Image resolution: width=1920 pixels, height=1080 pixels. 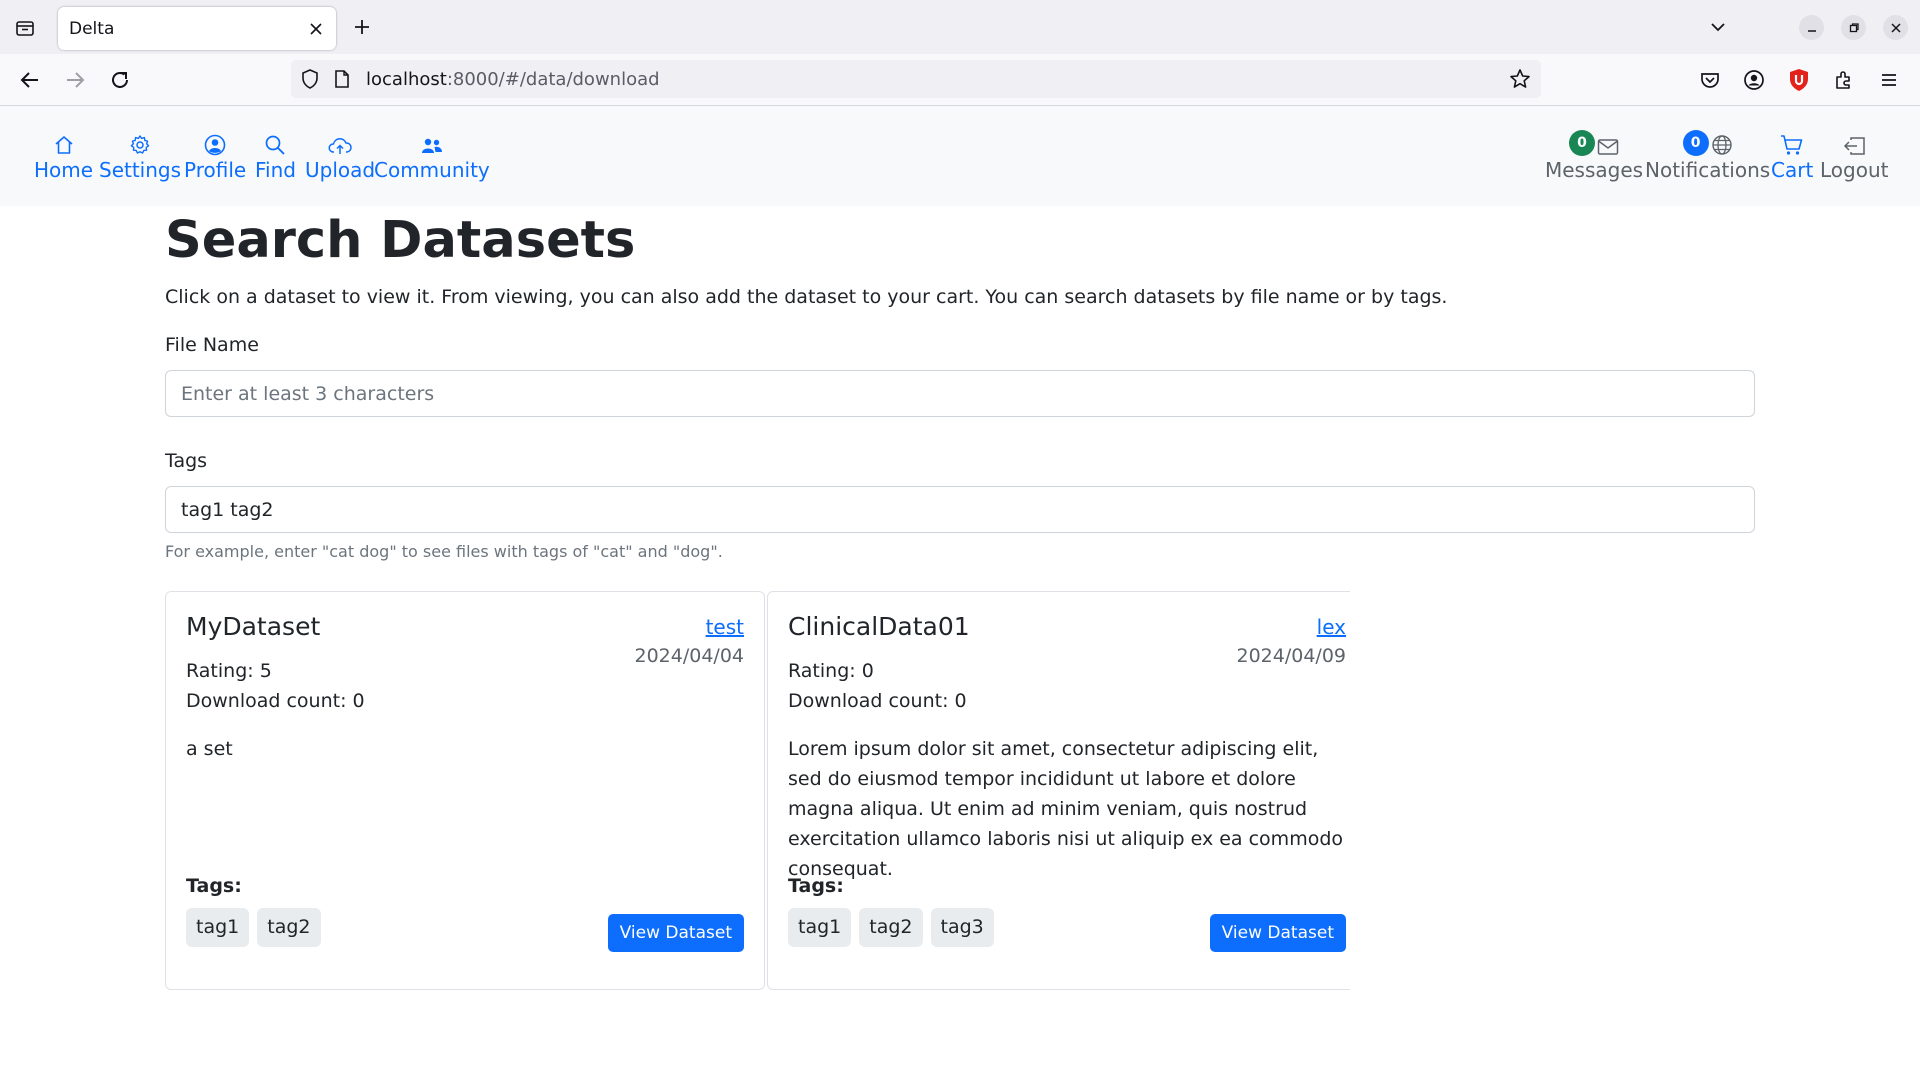 I want to click on nav-notifications: 0 Notifications, so click(x=1707, y=155).